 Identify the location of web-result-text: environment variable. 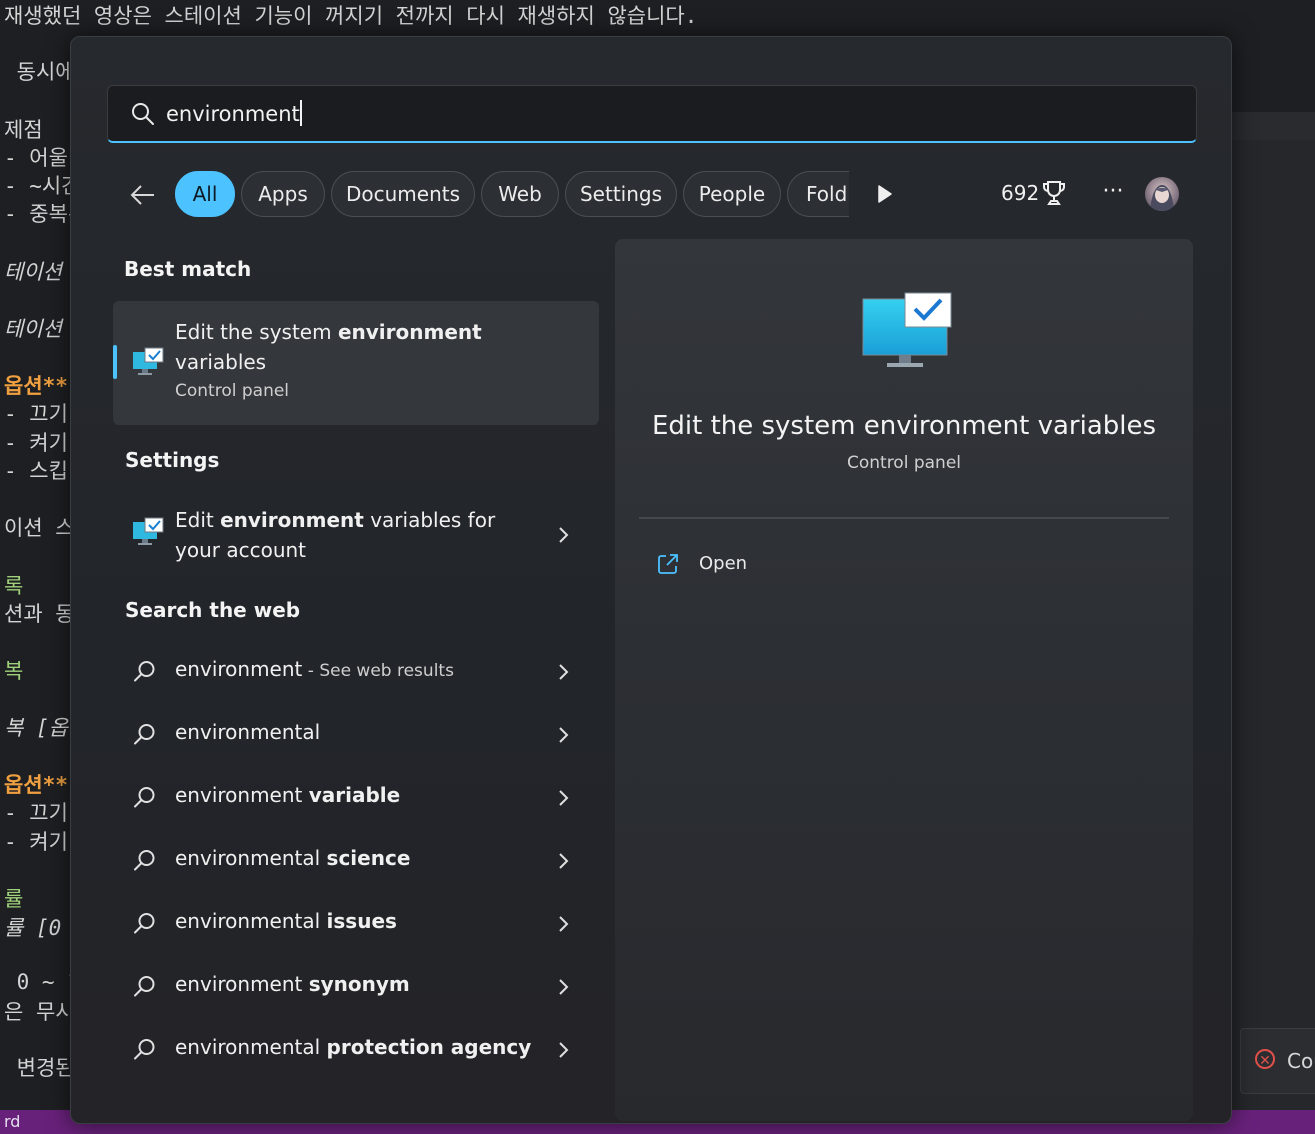
(287, 795).